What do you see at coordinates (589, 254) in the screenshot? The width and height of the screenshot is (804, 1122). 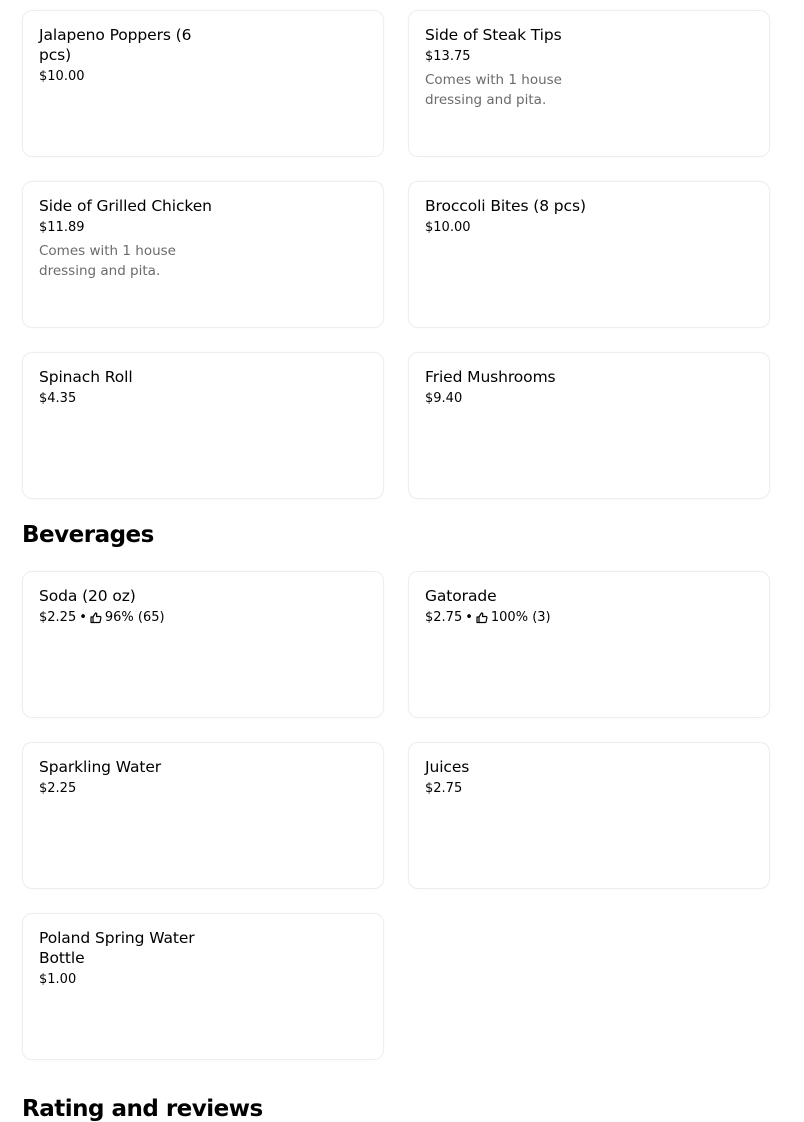 I see `menu-item-card: Broccoli Bites (8 pcs) $10.00` at bounding box center [589, 254].